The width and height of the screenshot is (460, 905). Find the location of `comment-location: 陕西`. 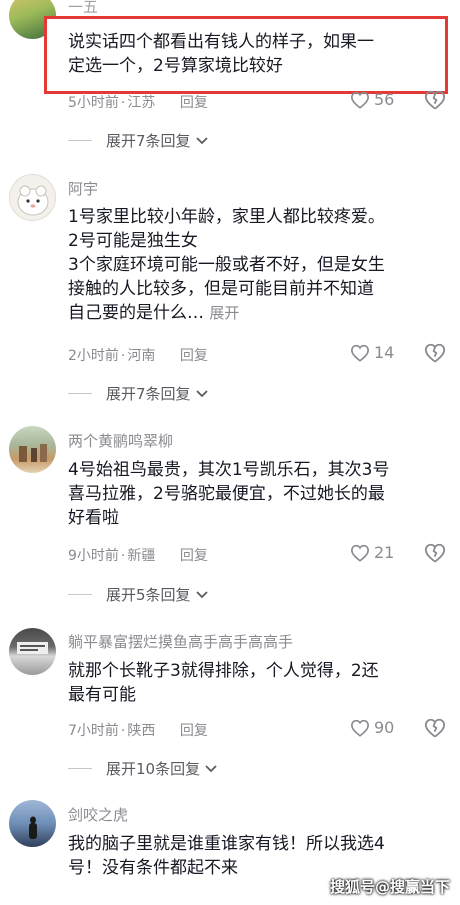

comment-location: 陕西 is located at coordinates (141, 731).